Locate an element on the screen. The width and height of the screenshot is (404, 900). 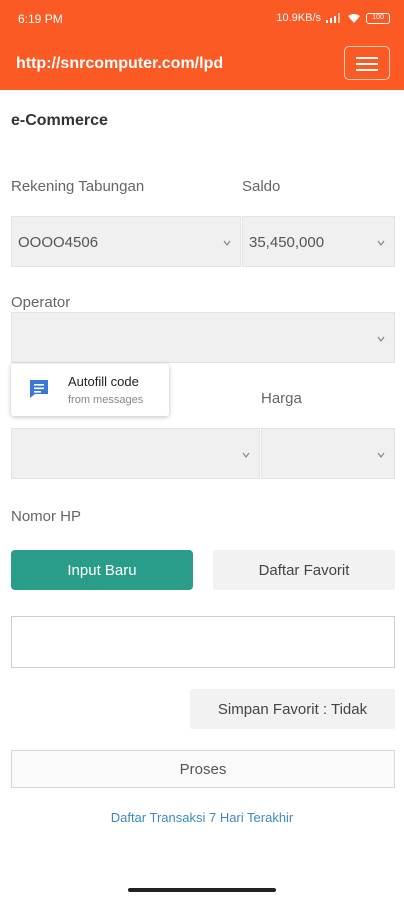
daftar-transaksi-link: Daftar Transaksi 7 Hari Terakhir is located at coordinates (202, 817).